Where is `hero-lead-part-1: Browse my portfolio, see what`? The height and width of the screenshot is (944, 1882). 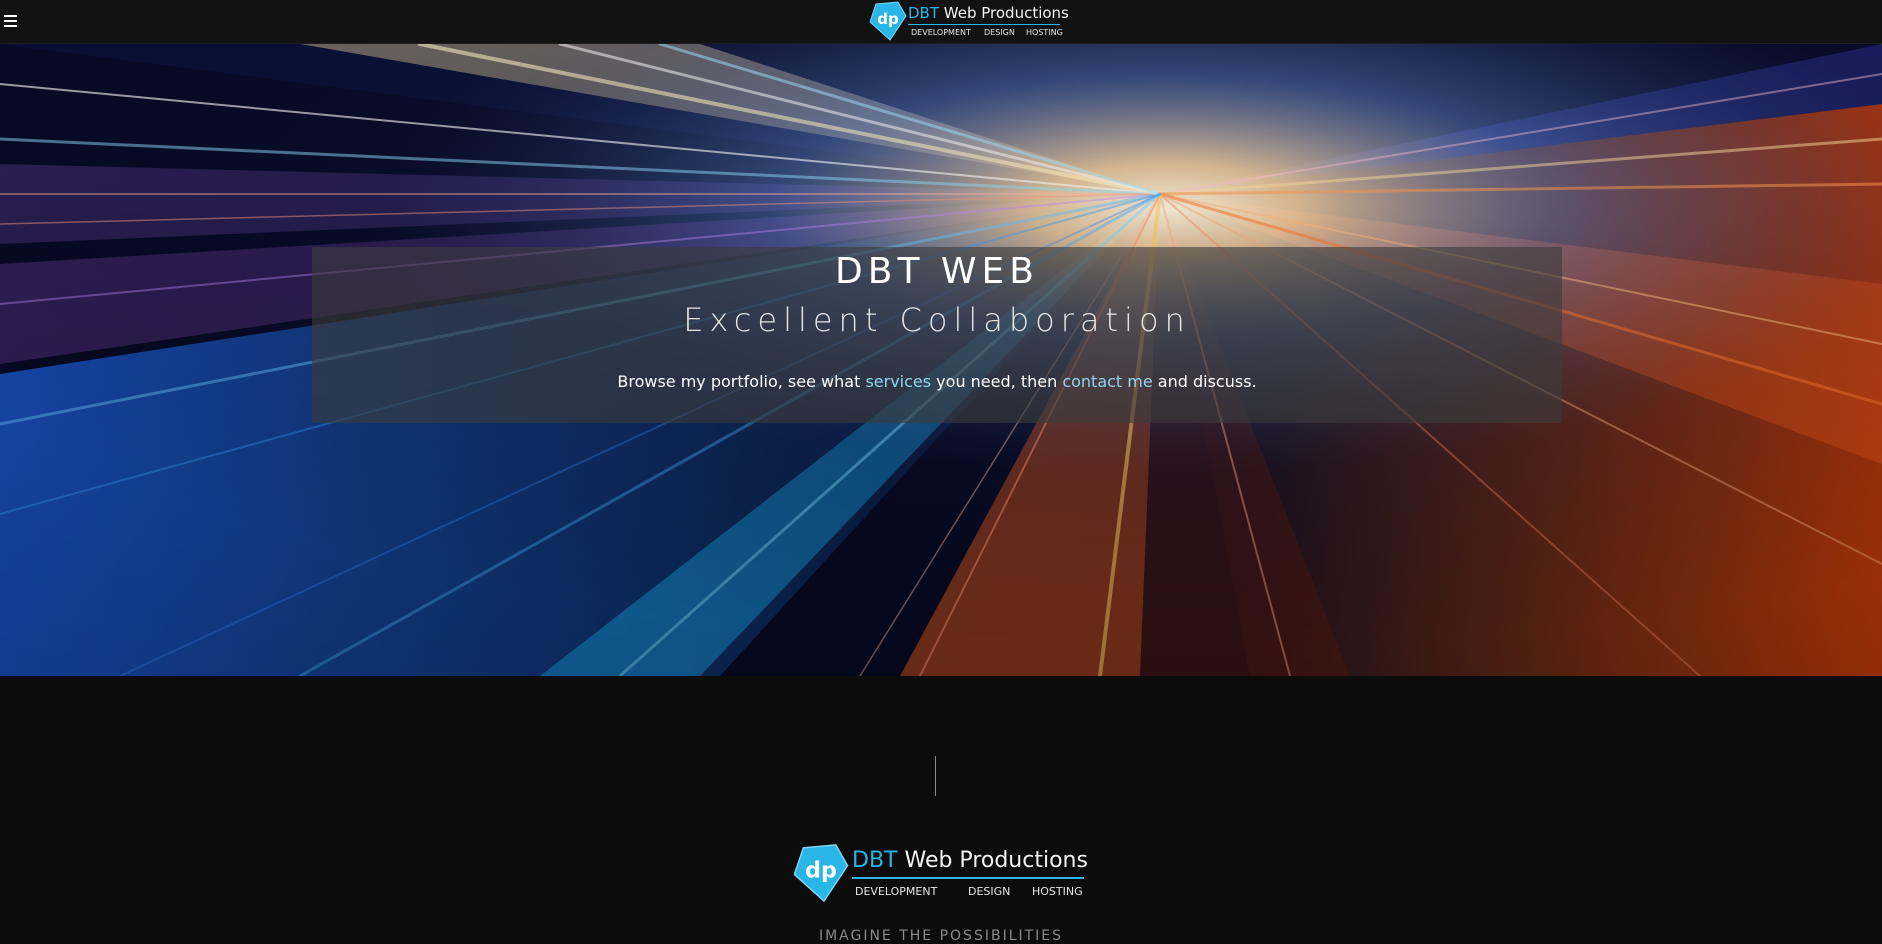 hero-lead-part-1: Browse my portfolio, see what is located at coordinates (741, 381).